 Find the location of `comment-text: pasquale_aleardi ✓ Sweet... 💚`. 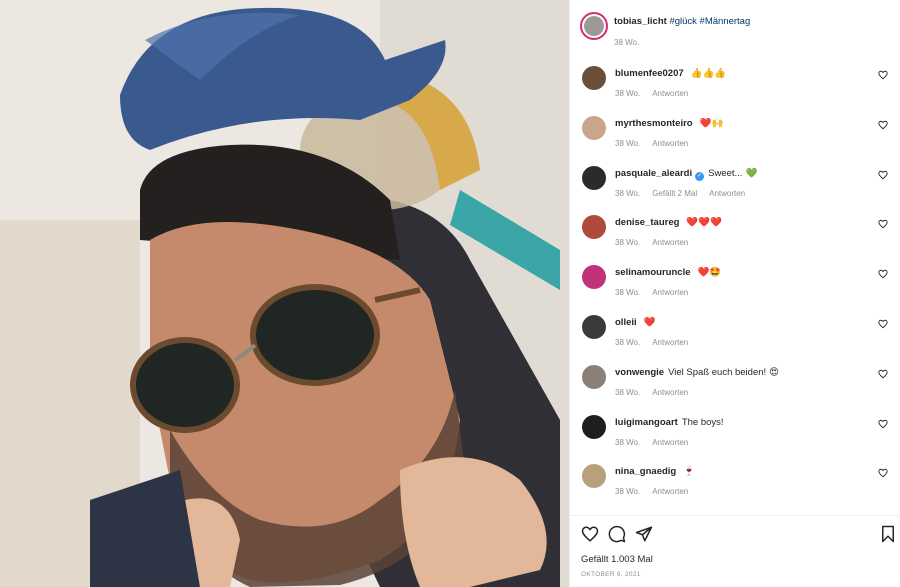

comment-text: pasquale_aleardi ✓ Sweet... 💚 is located at coordinates (686, 174).